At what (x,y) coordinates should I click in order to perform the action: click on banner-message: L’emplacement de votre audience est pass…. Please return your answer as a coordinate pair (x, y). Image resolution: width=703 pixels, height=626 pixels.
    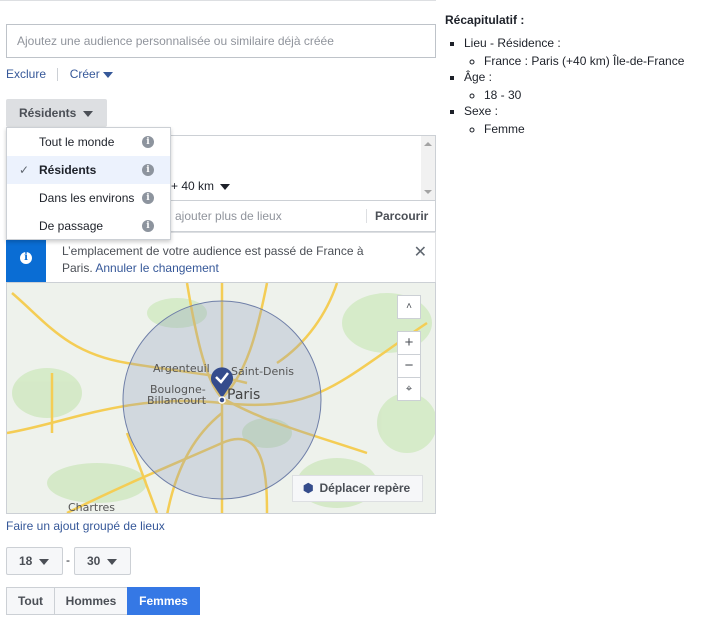
    Looking at the image, I should click on (222, 260).